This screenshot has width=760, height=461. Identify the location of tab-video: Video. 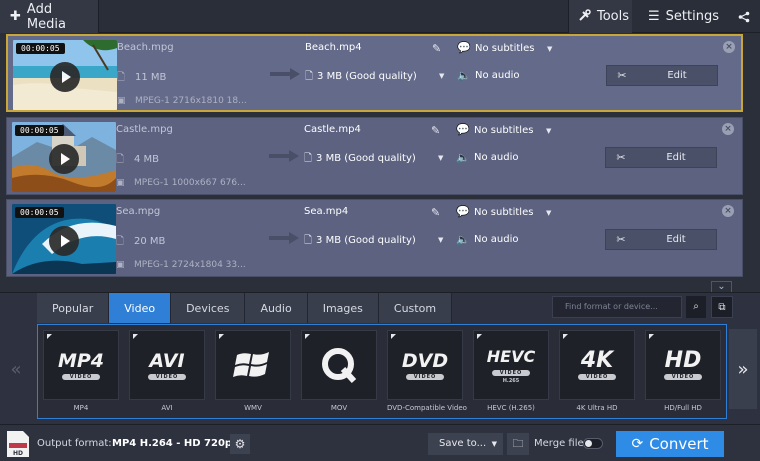
(140, 308).